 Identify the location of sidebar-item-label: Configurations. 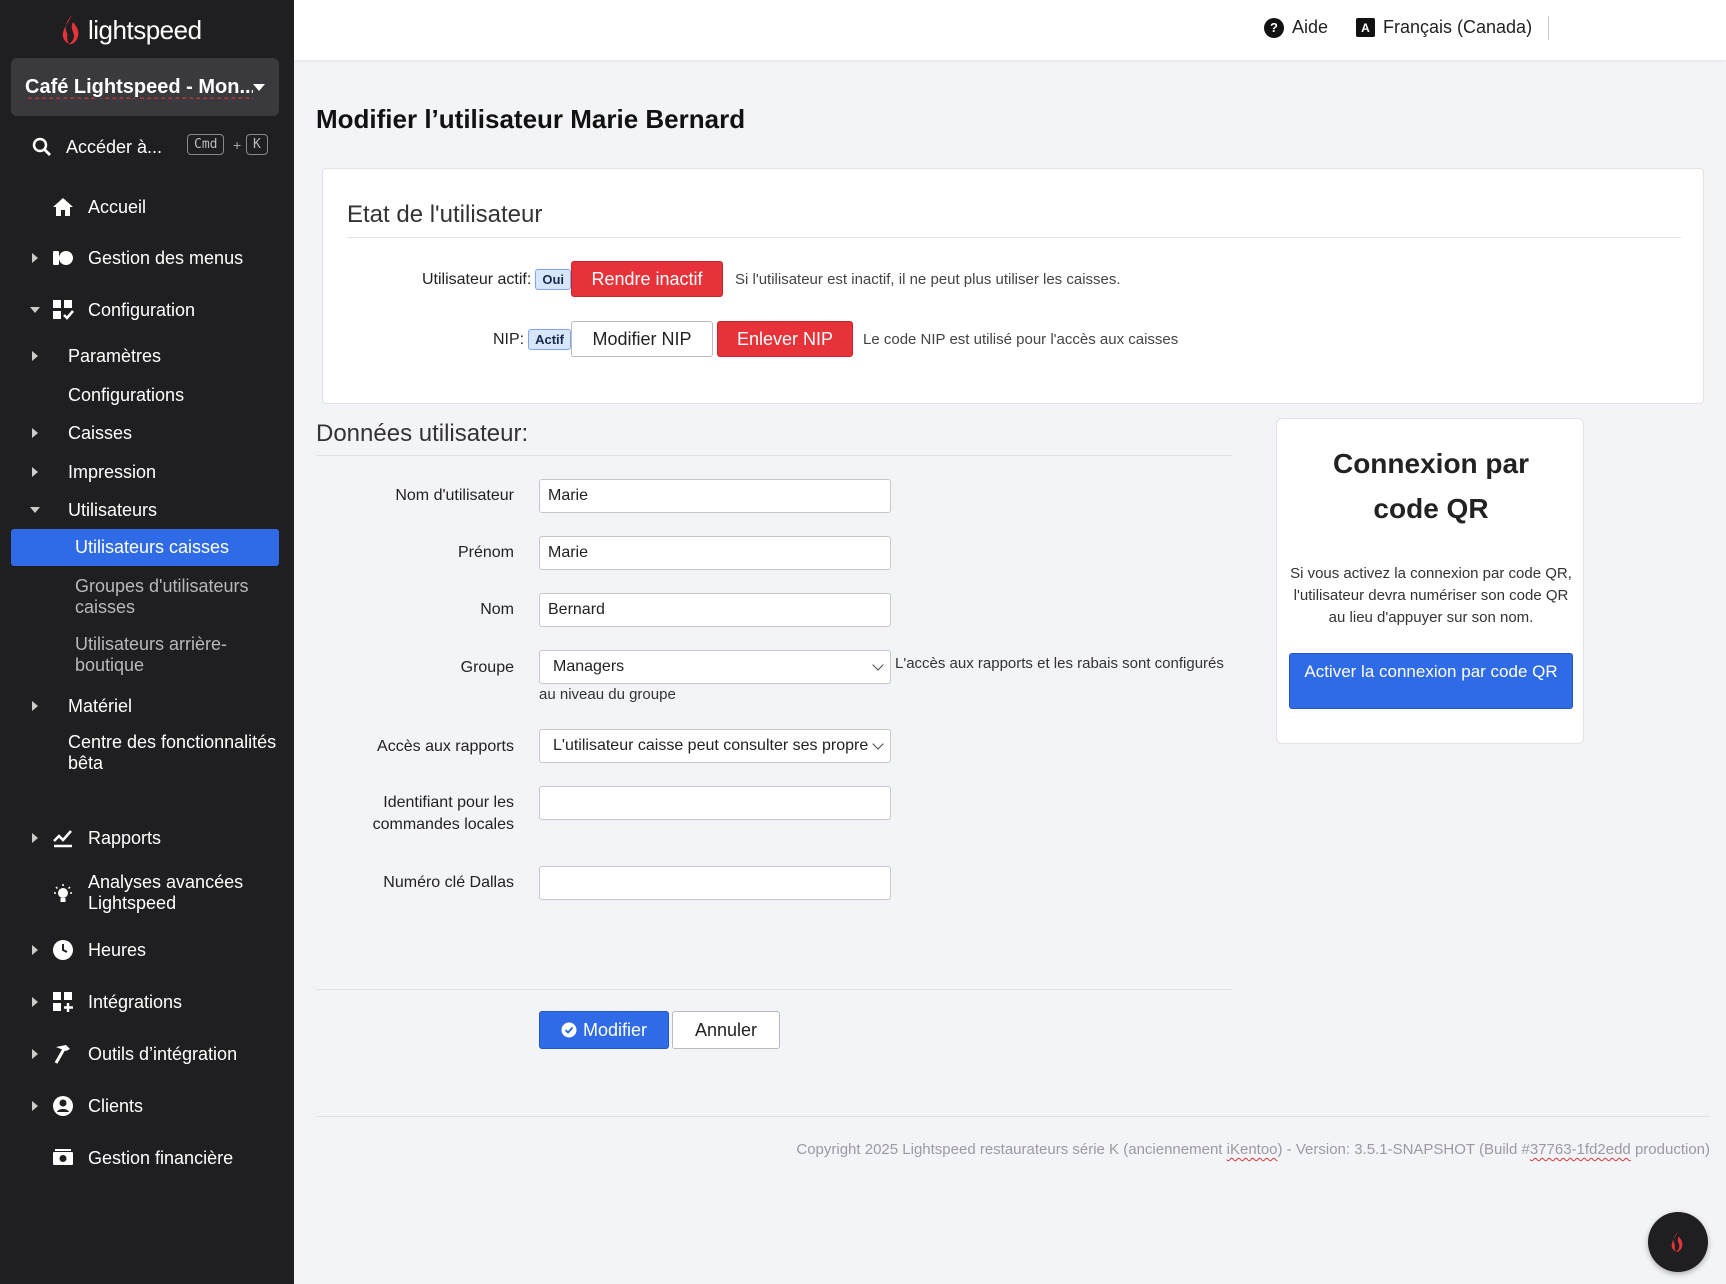
(126, 394).